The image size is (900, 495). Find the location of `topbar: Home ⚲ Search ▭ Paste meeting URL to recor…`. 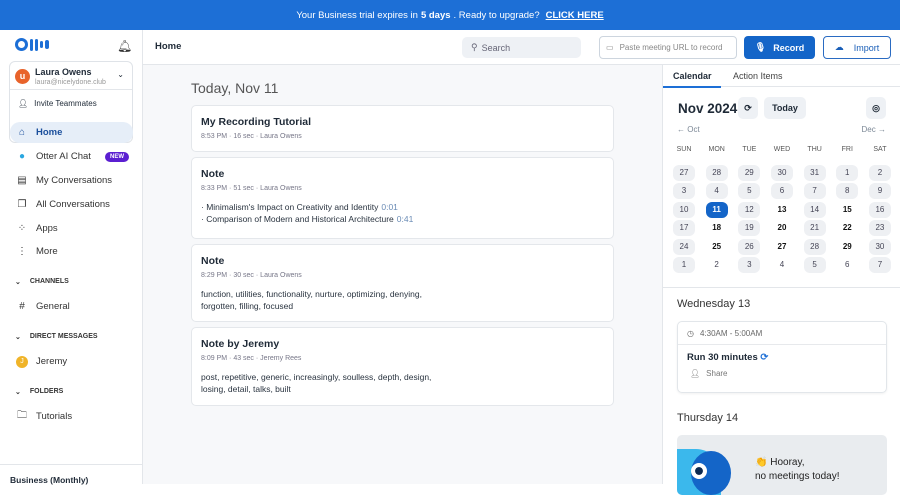

topbar: Home ⚲ Search ▭ Paste meeting URL to recor… is located at coordinates (521, 47).